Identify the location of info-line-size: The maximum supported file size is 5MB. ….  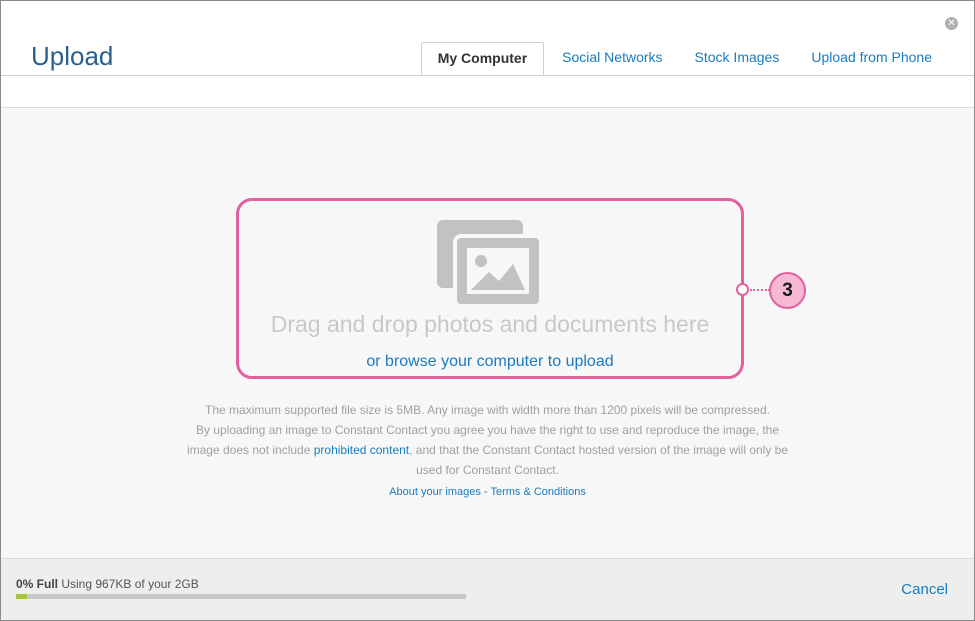
(487, 410).